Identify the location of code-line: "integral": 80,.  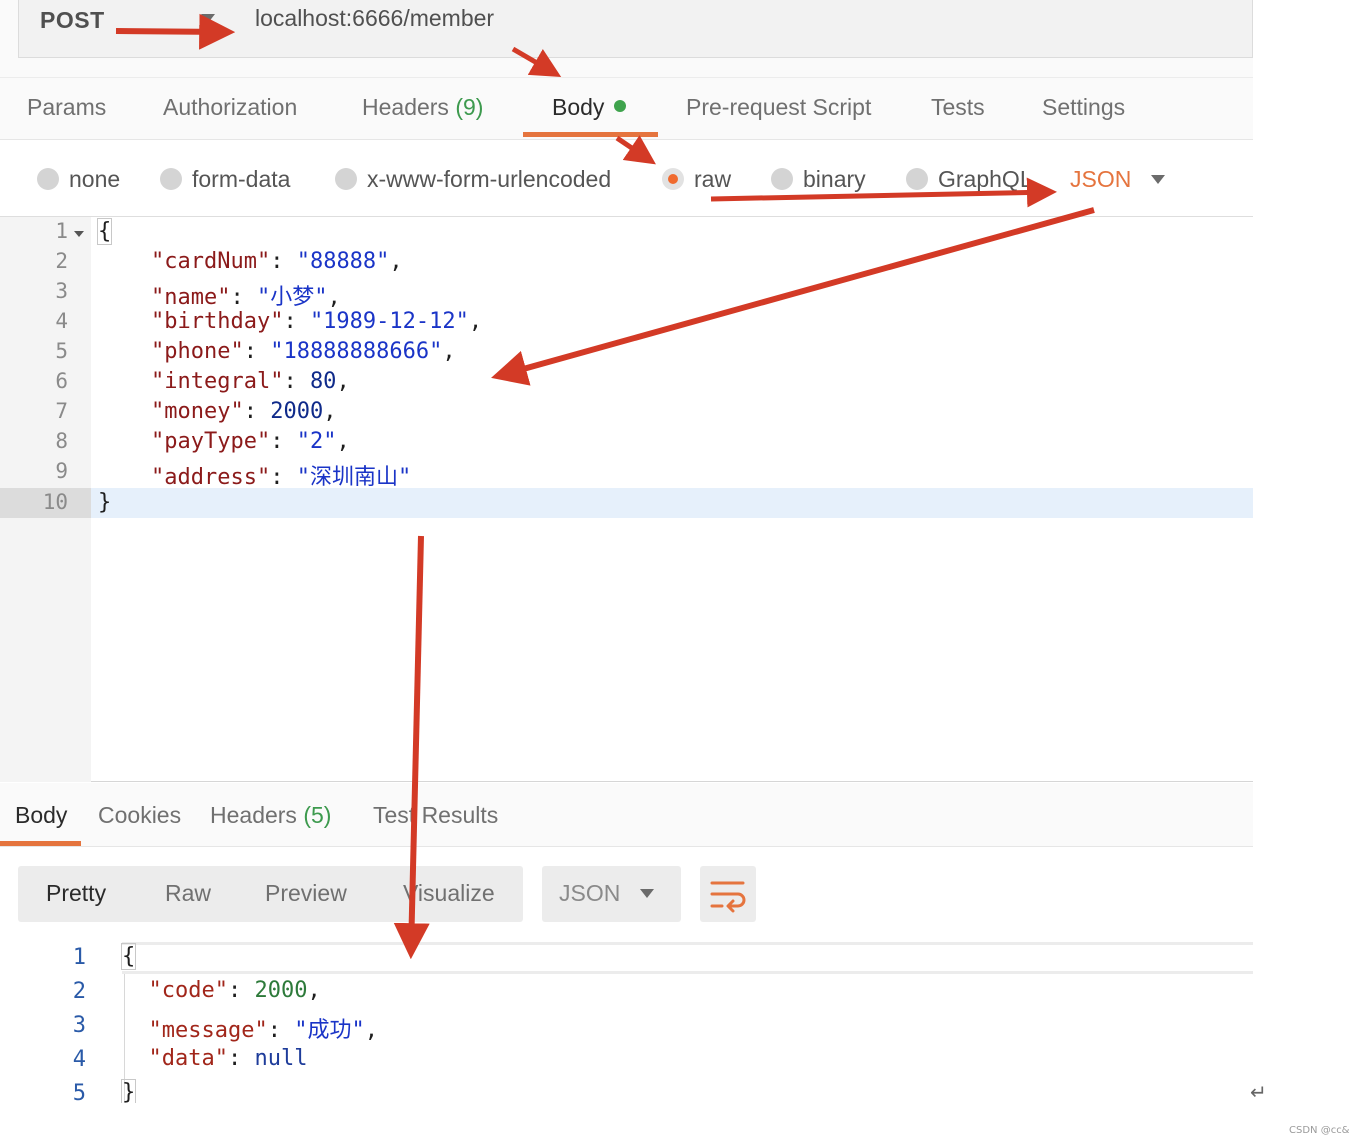
(250, 381).